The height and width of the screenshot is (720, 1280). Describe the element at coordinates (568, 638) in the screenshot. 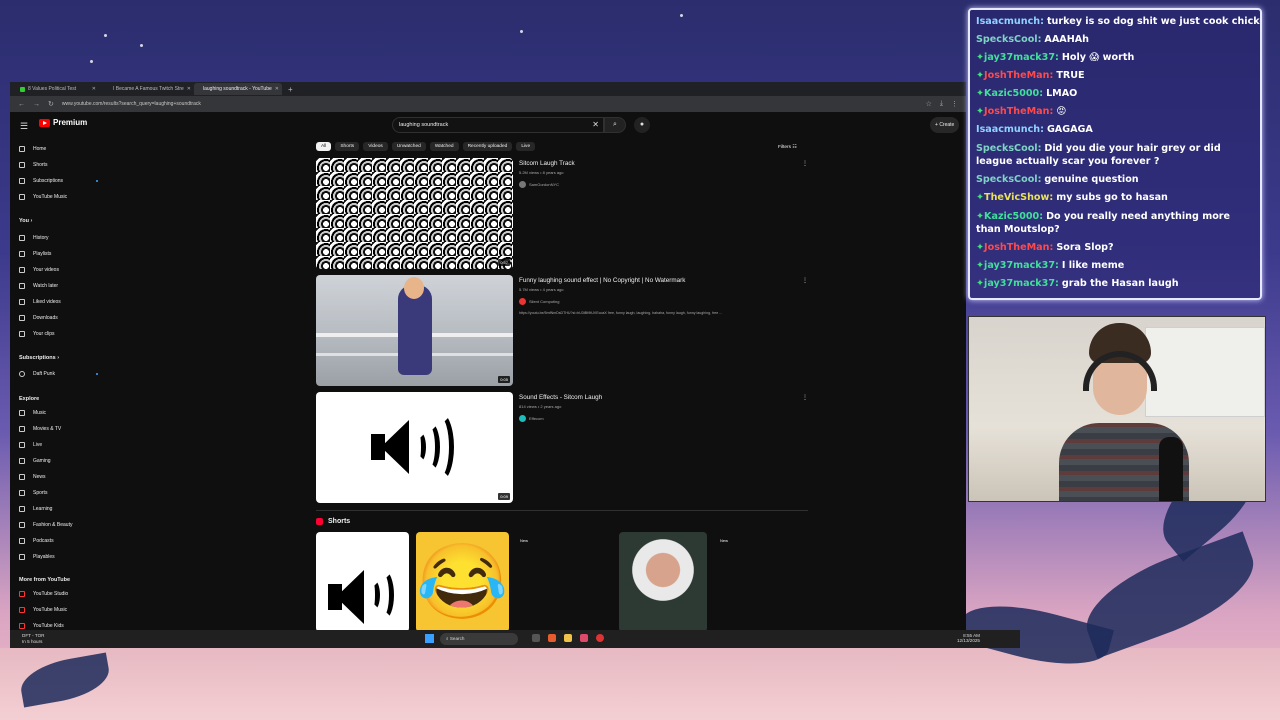

I see `folder-icon` at that location.